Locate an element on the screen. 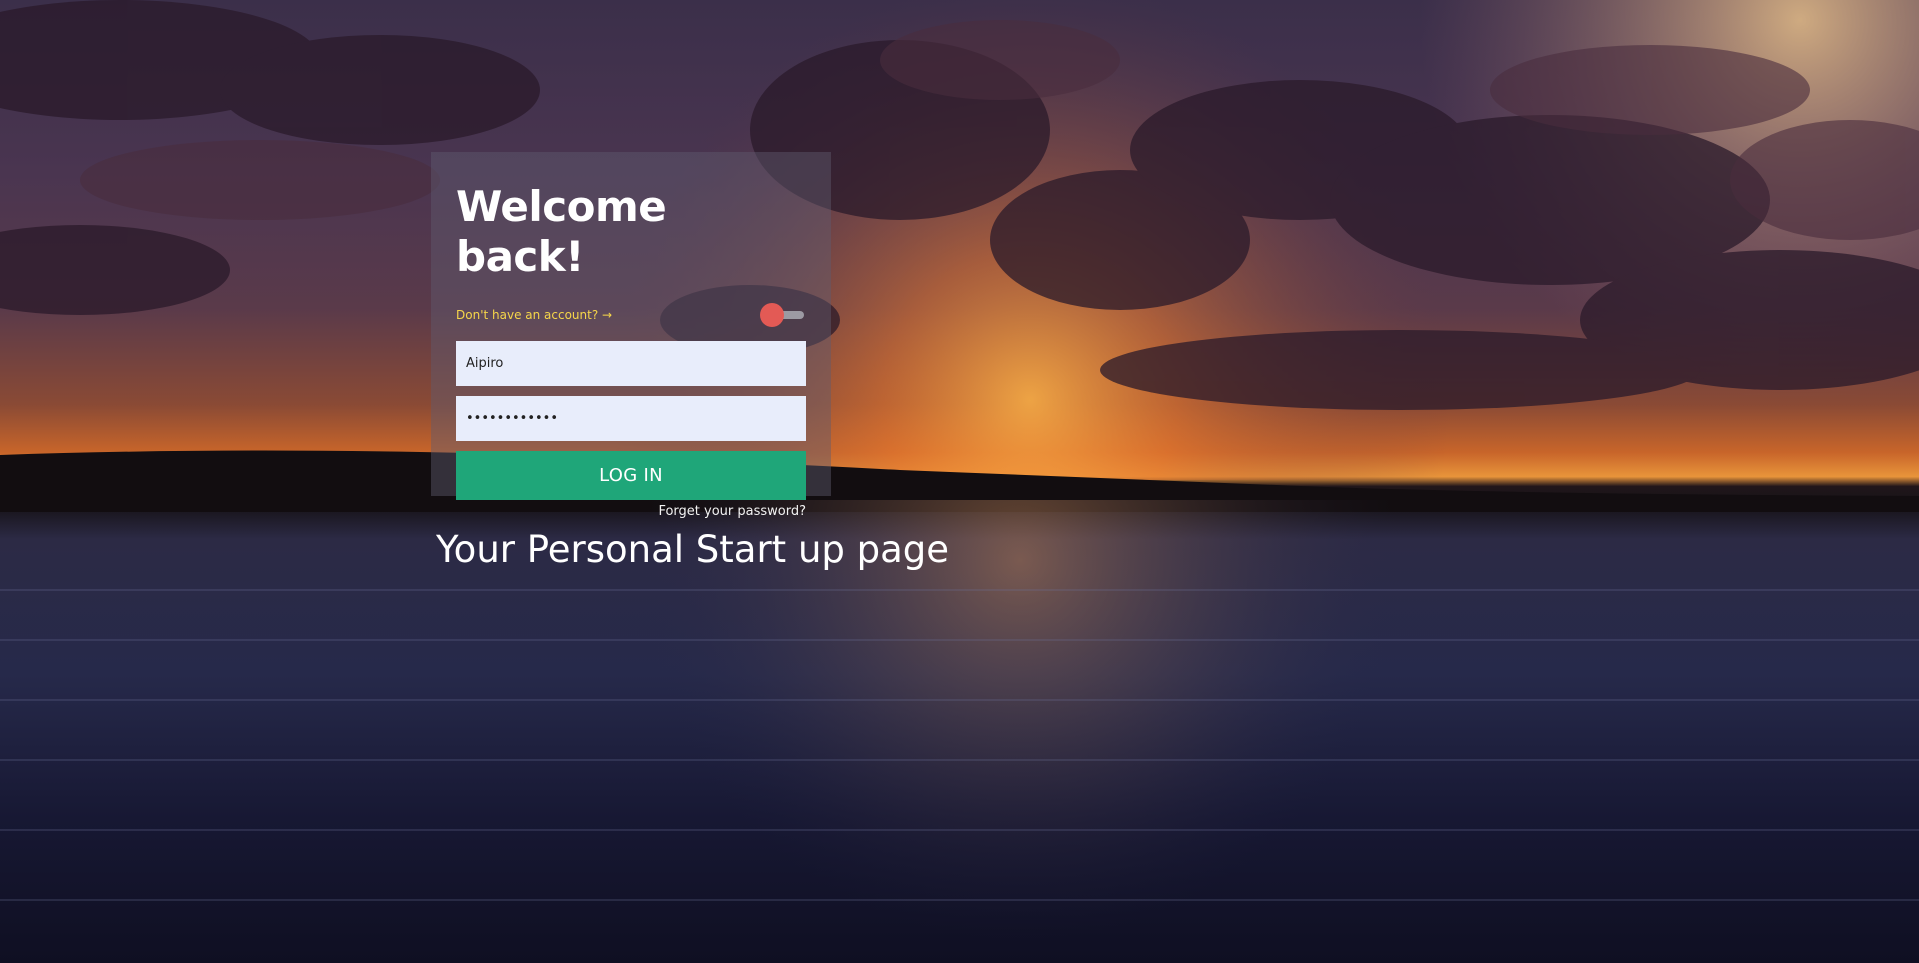  toggle-knob is located at coordinates (772, 314).